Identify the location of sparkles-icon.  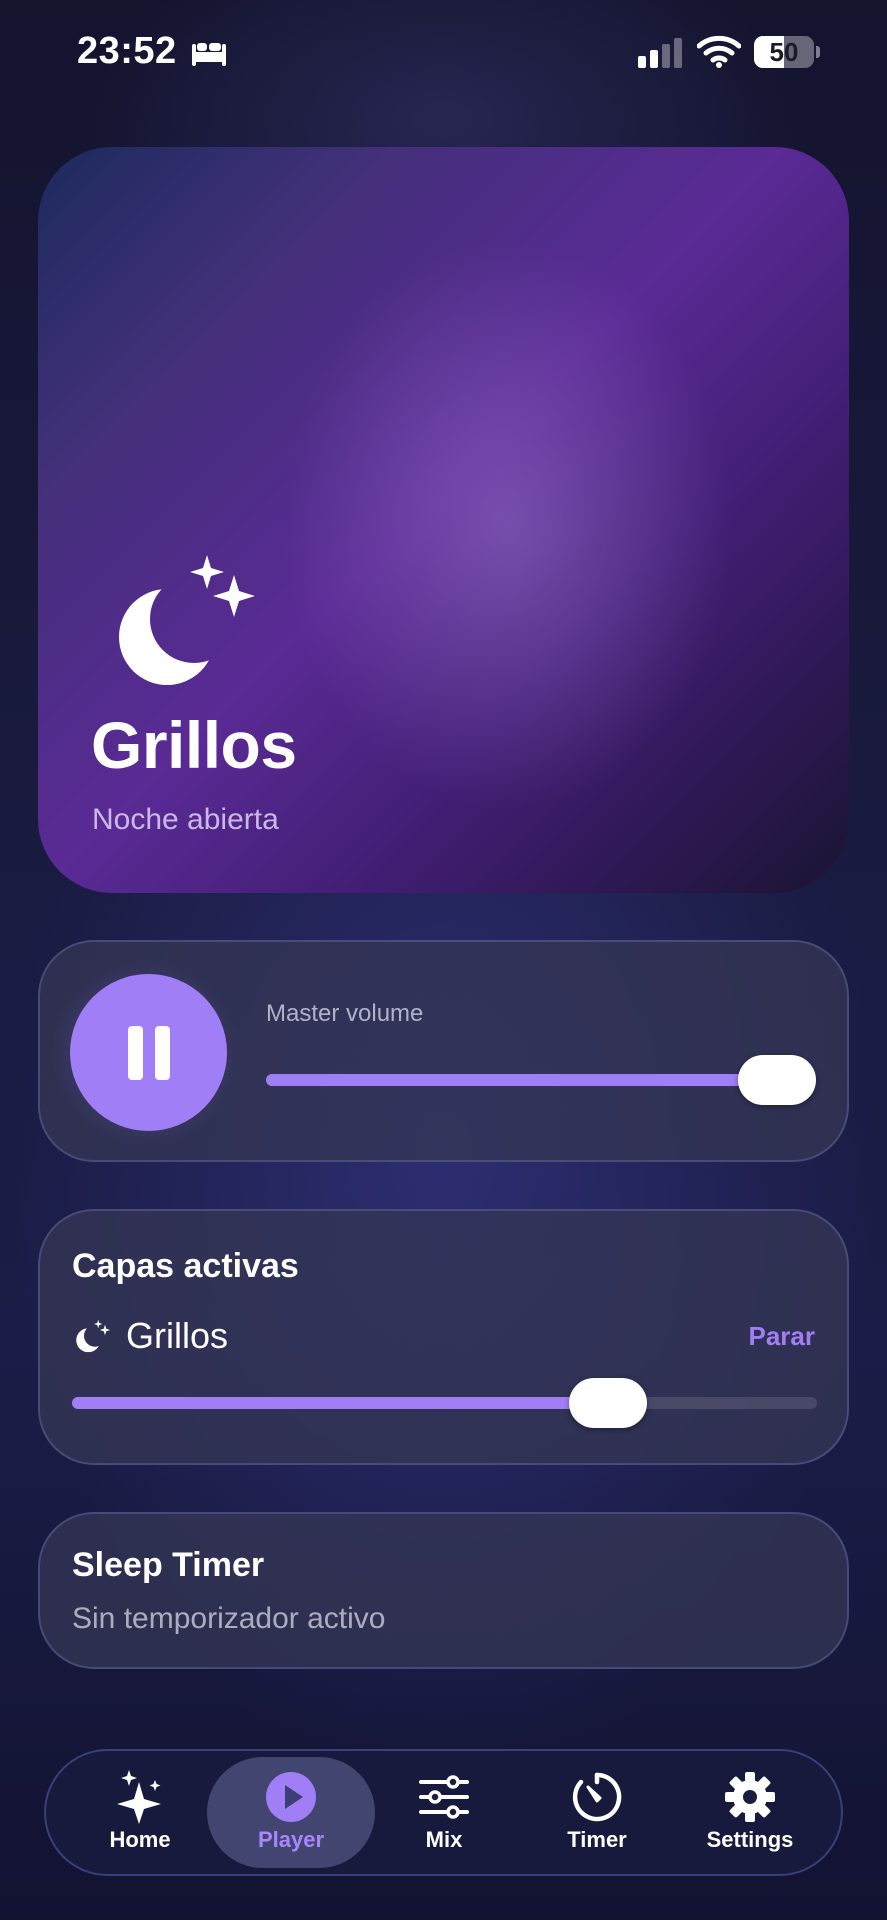
(139, 1797).